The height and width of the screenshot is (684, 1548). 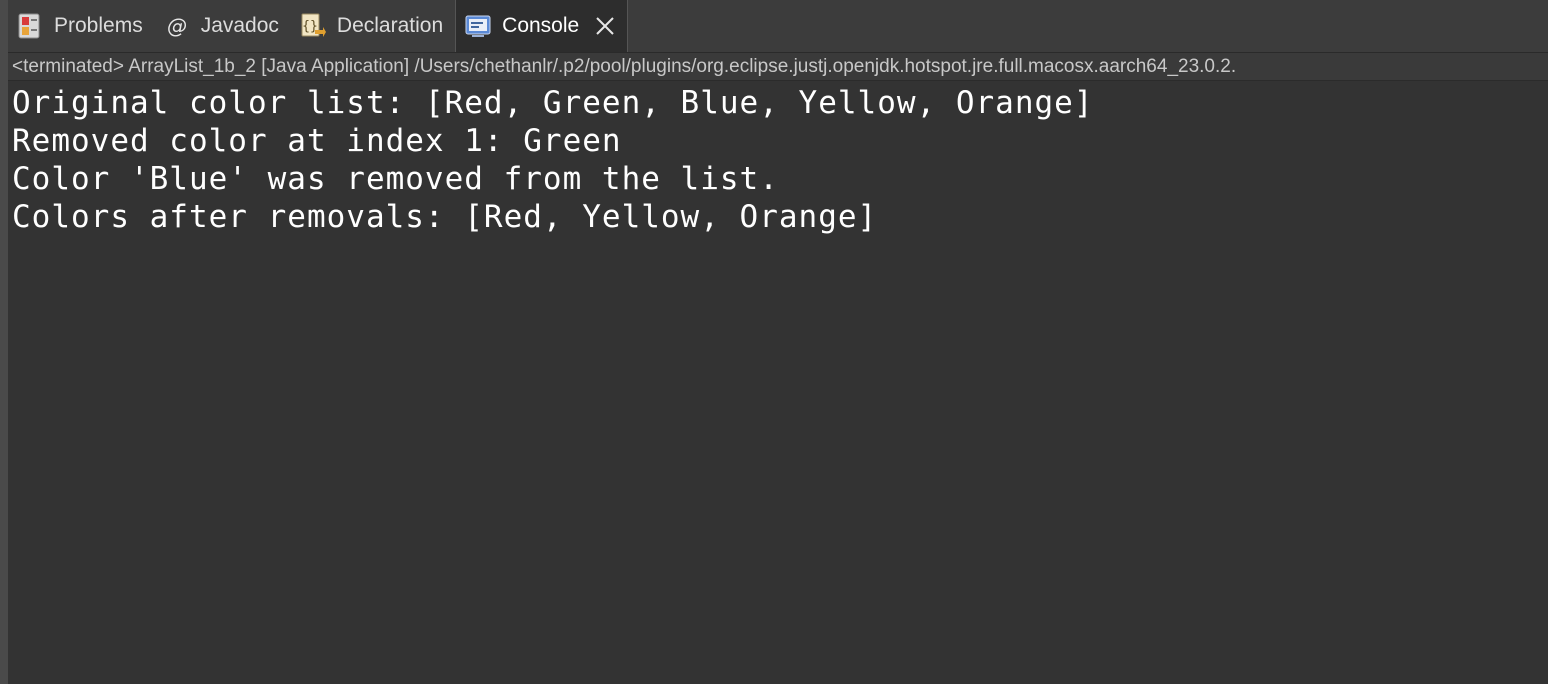 I want to click on console-icon, so click(x=478, y=26).